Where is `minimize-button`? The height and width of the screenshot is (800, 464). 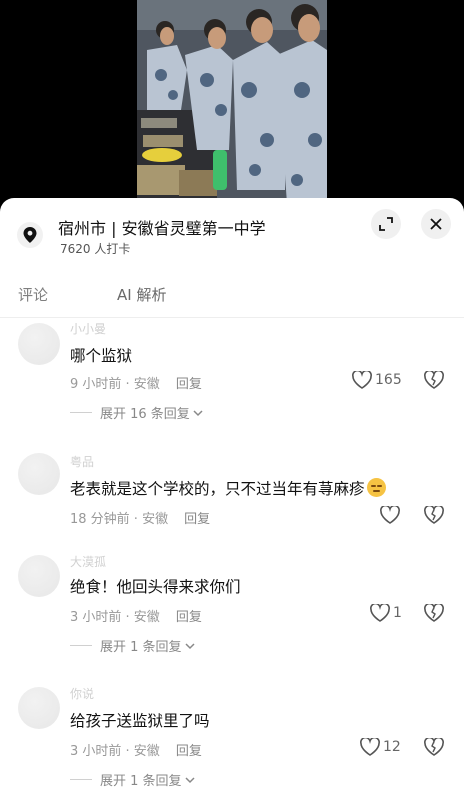 minimize-button is located at coordinates (386, 224).